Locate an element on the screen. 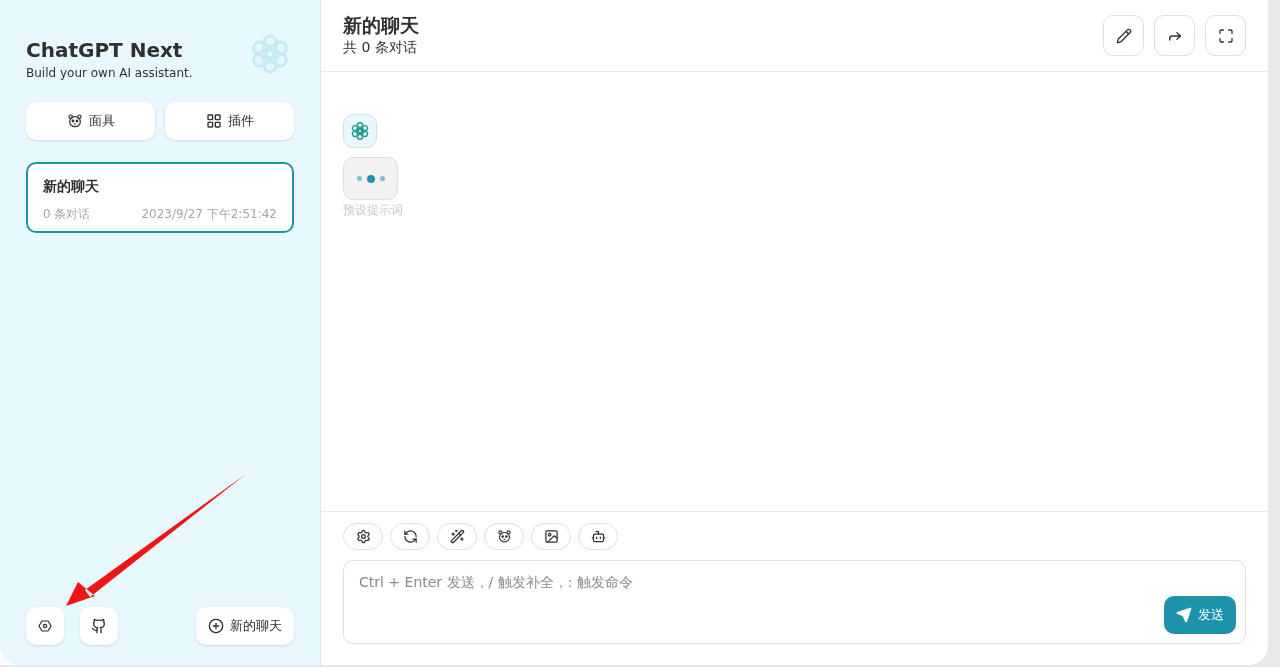 The width and height of the screenshot is (1280, 667). settings-button is located at coordinates (45, 626).